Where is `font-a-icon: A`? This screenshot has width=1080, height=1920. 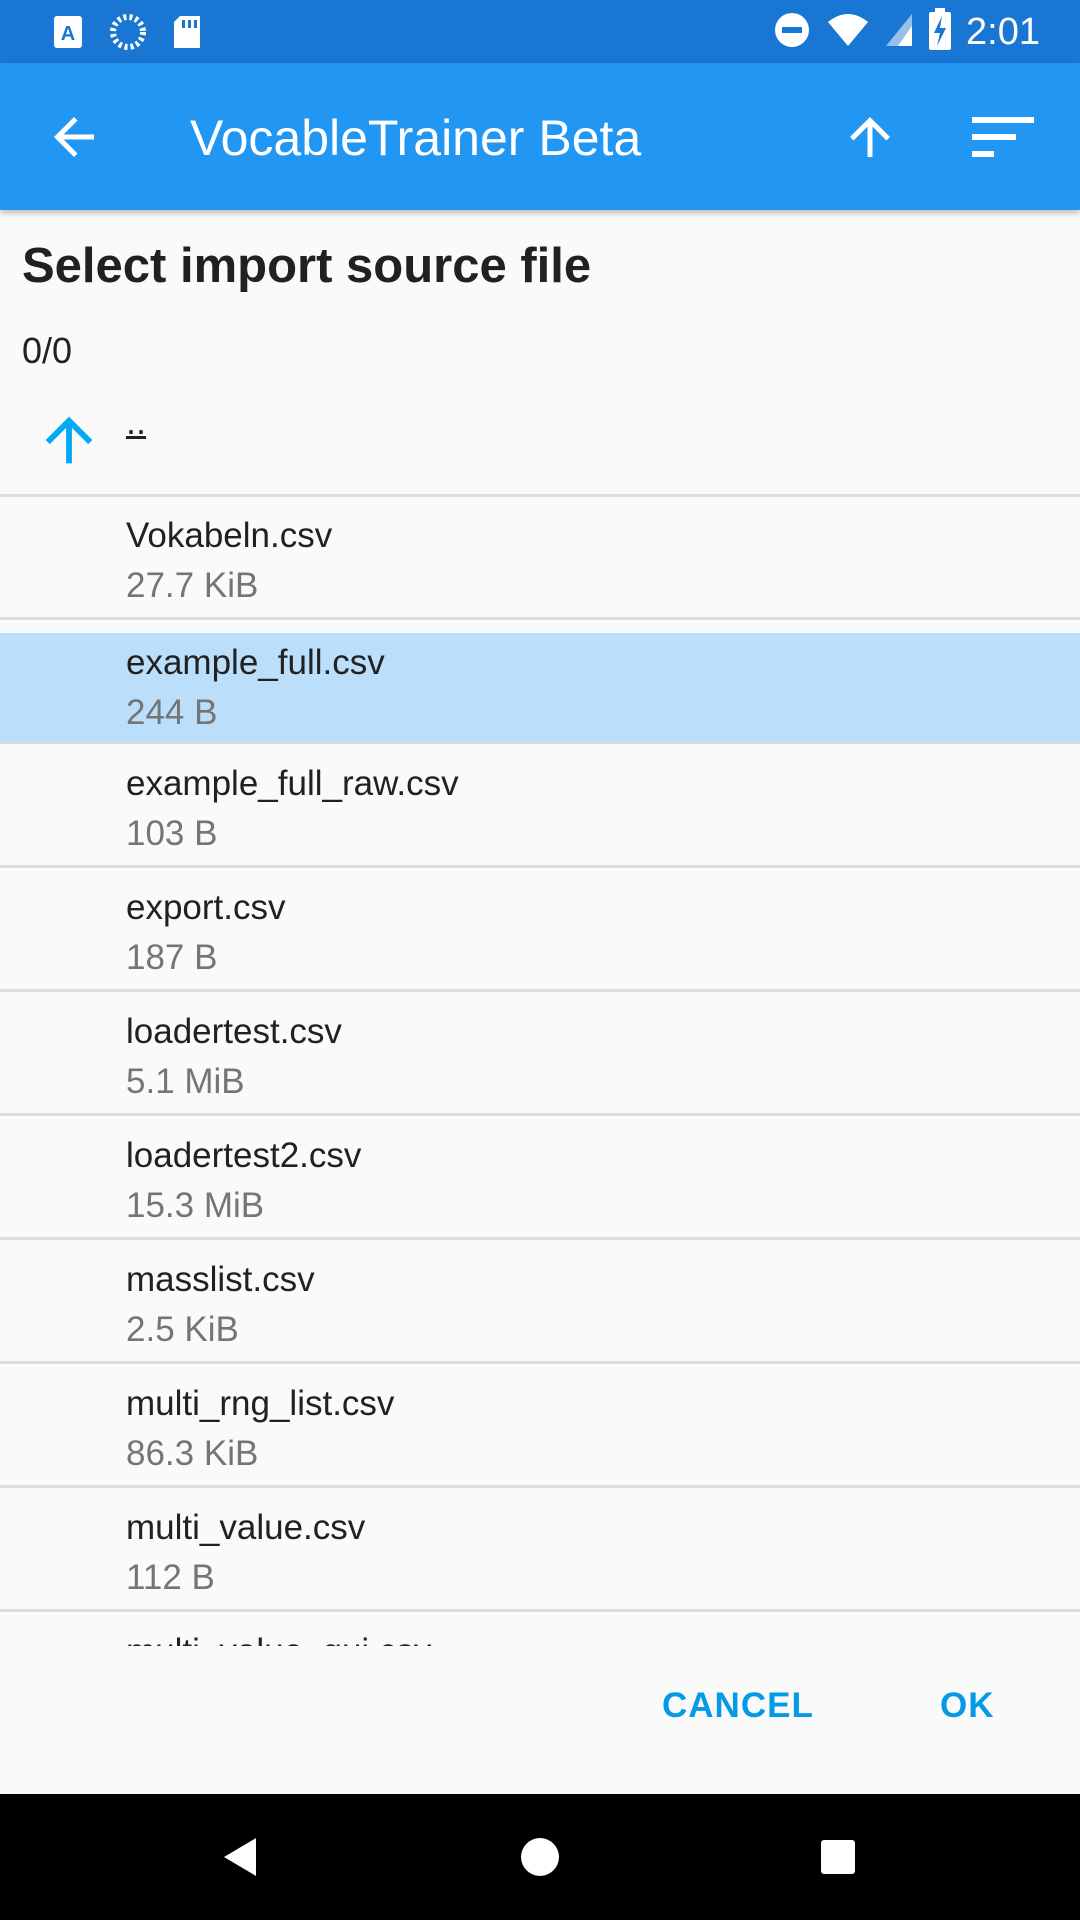 font-a-icon: A is located at coordinates (69, 34).